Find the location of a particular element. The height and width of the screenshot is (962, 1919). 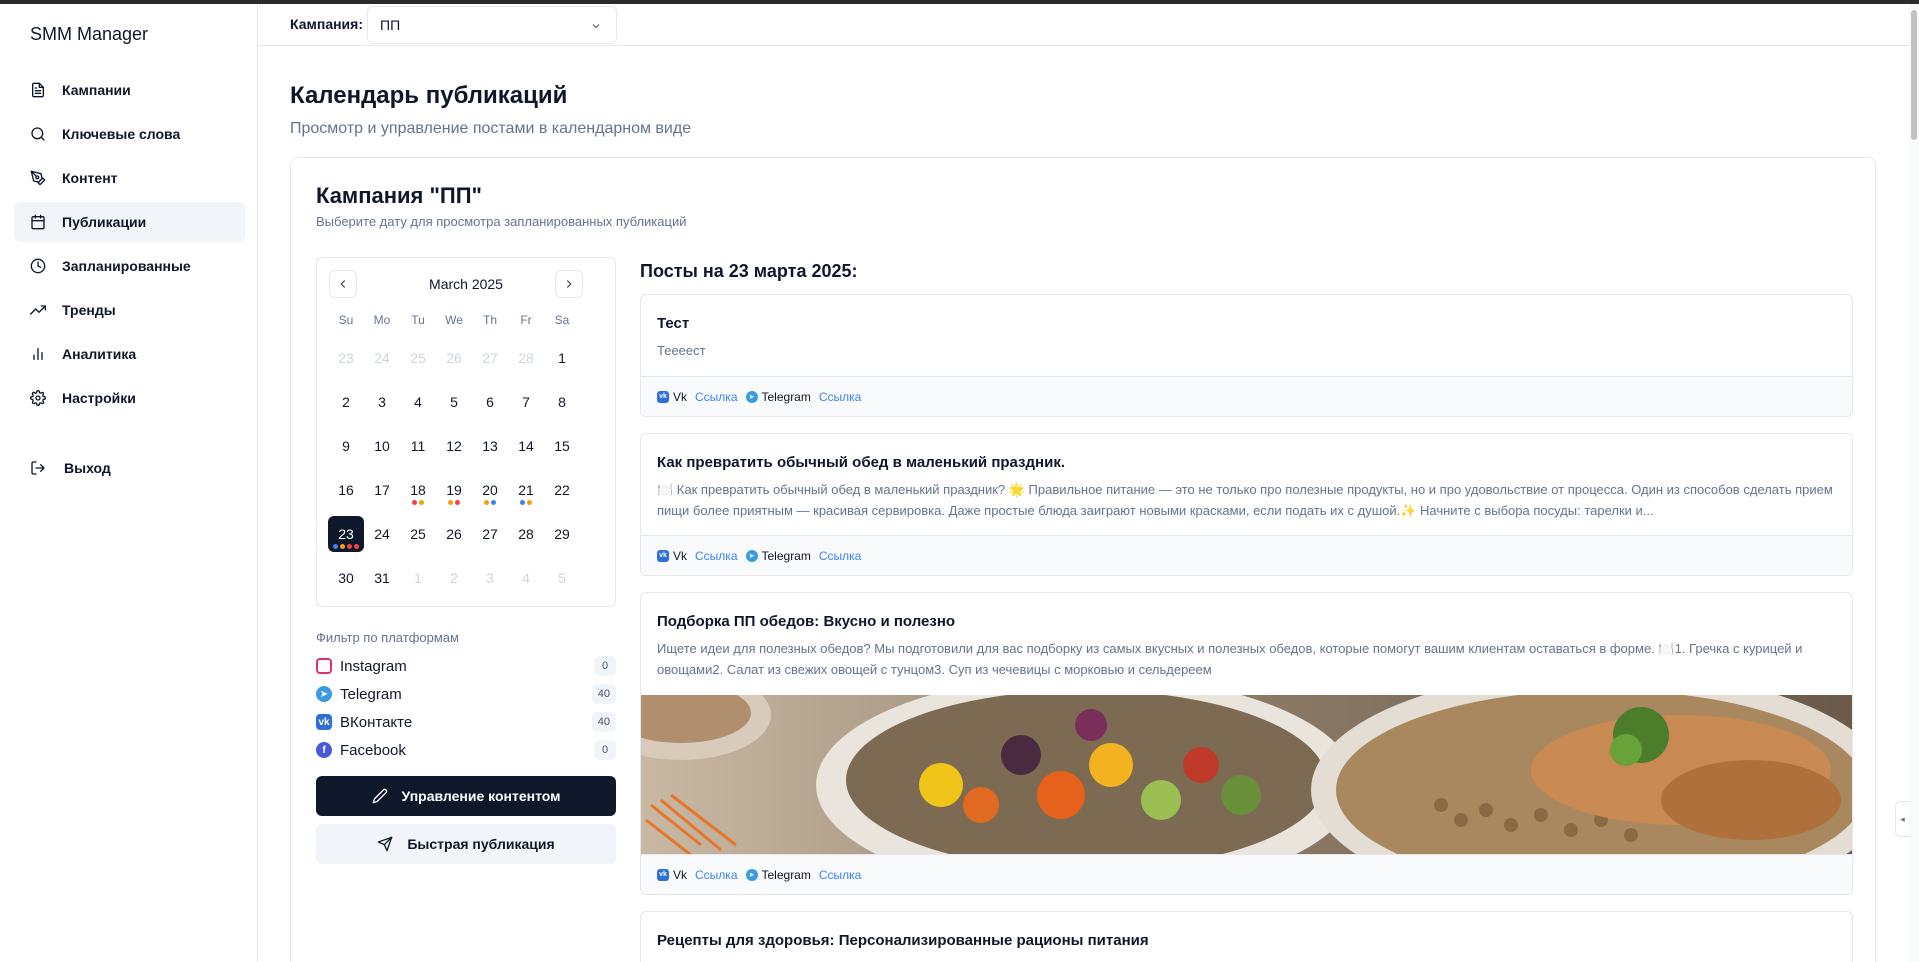

calendar-day: 10 is located at coordinates (382, 446).